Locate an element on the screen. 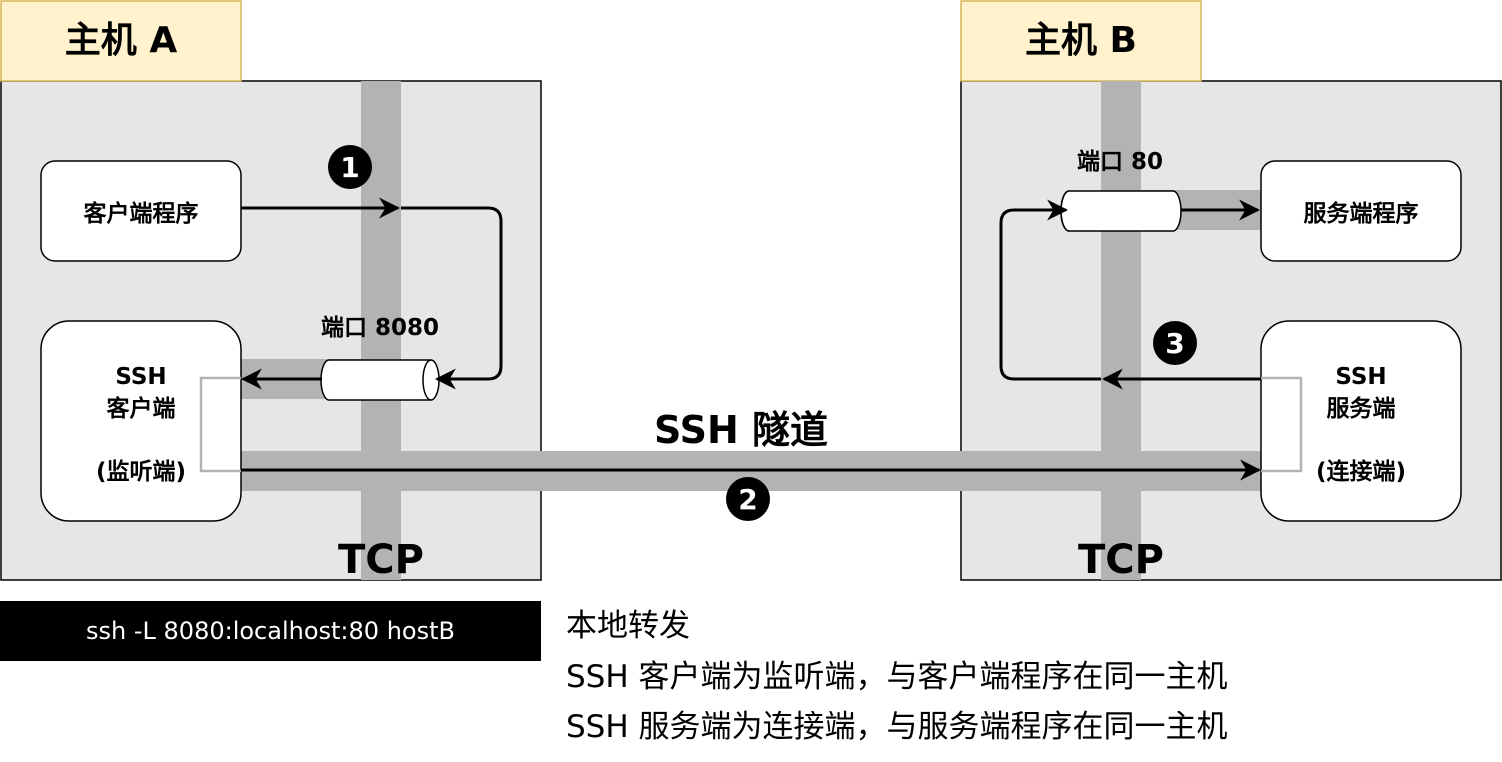 This screenshot has height=762, width=1502. ssh-client-role: (监听端) is located at coordinates (141, 472).